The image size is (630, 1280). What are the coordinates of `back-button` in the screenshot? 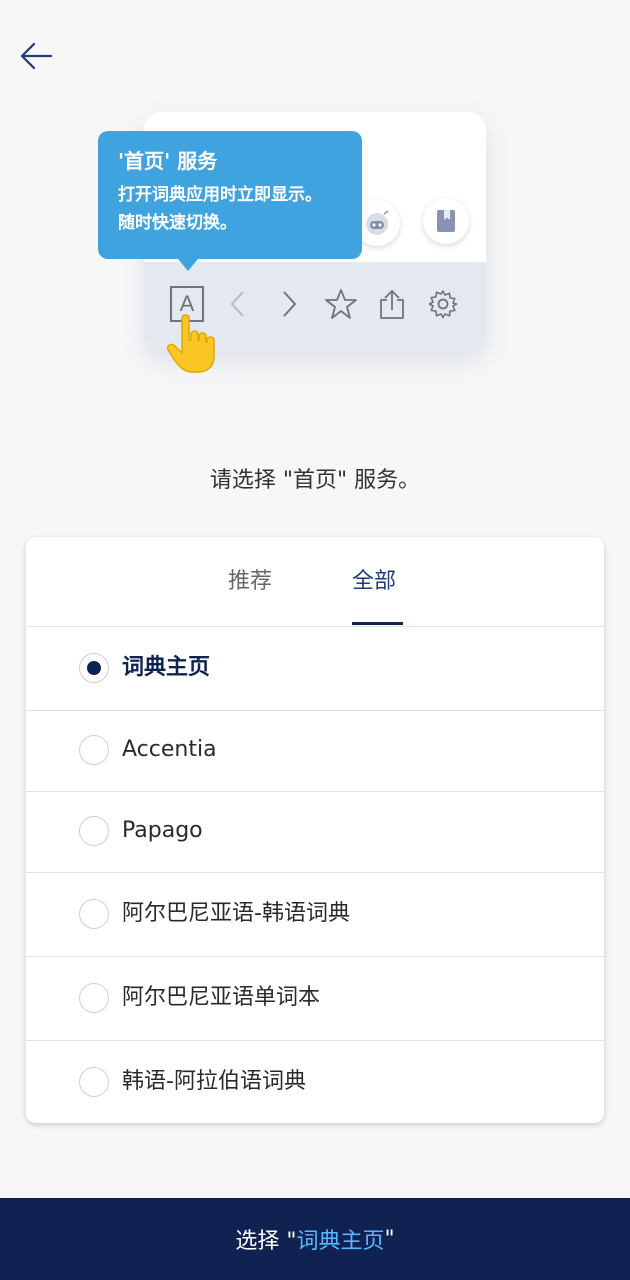 It's located at (36, 56).